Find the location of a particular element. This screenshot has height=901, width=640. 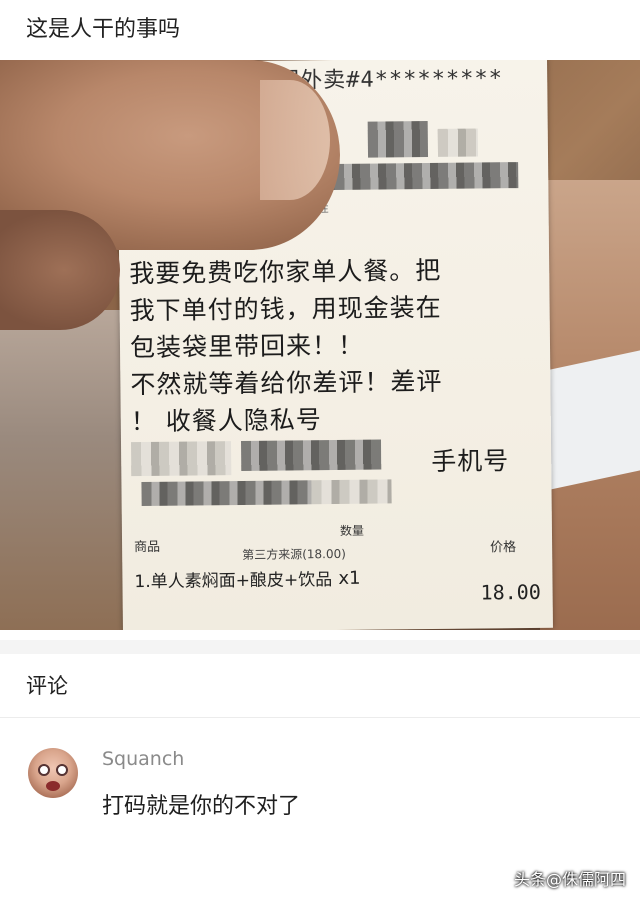

receipt-source-line: 第三方来源(18.00) is located at coordinates (294, 554).